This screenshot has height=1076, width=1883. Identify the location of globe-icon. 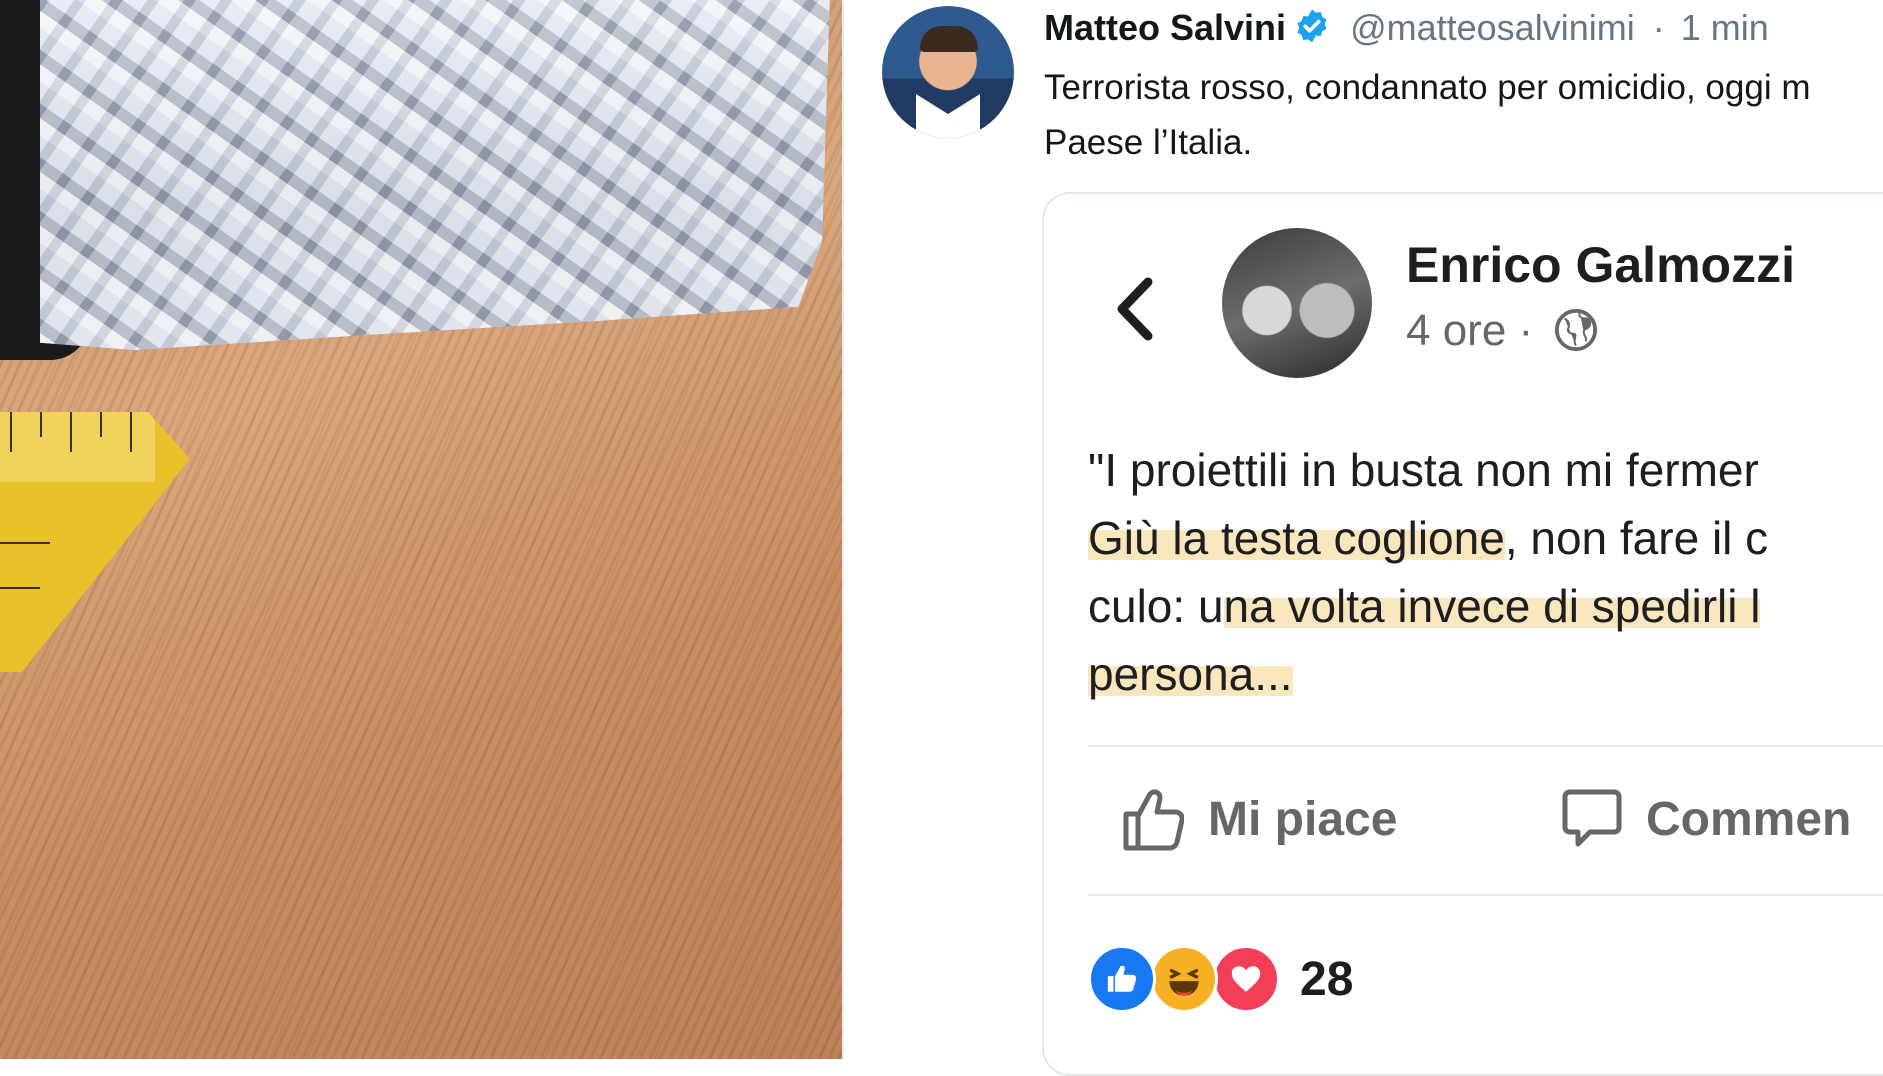
(1576, 335).